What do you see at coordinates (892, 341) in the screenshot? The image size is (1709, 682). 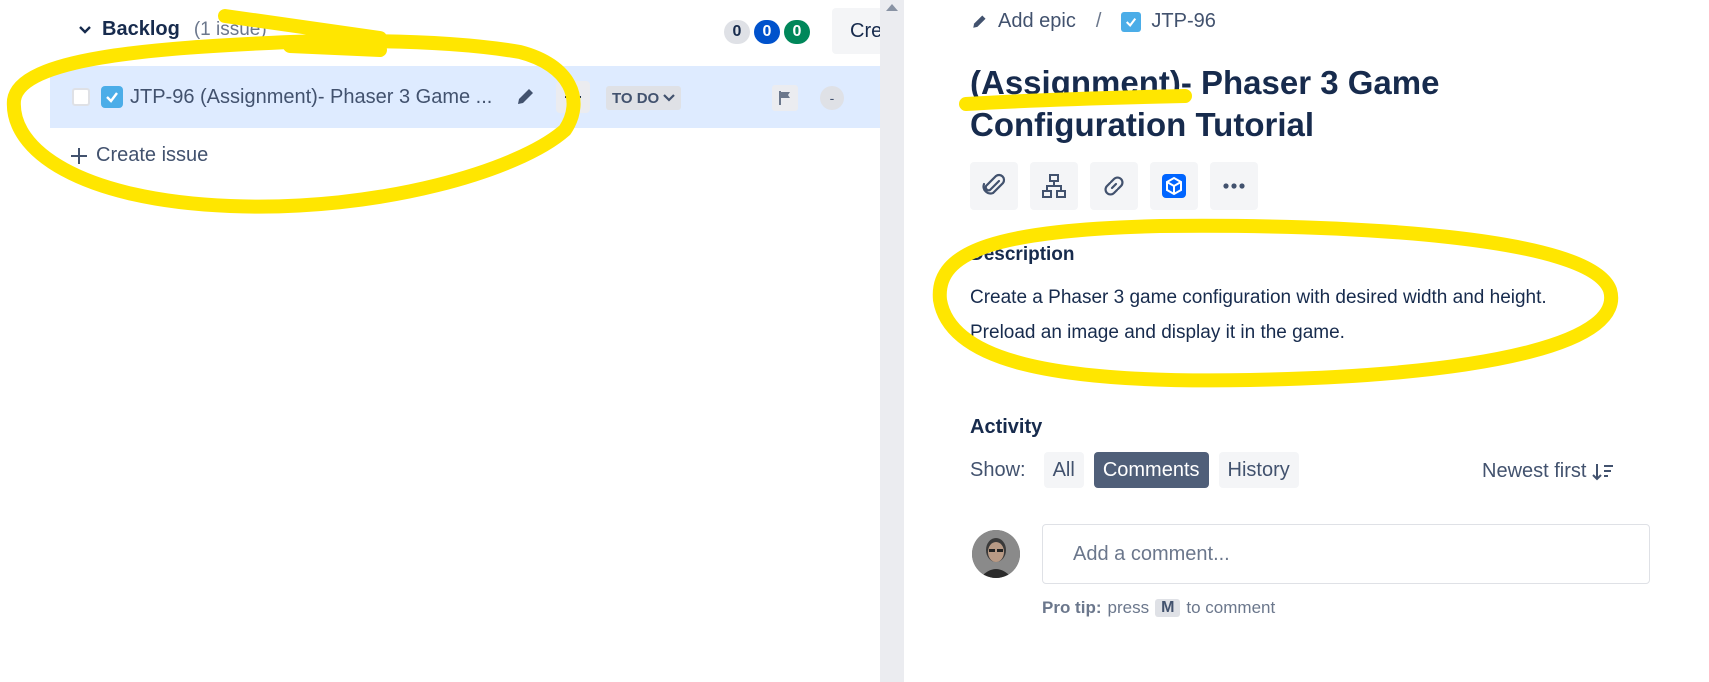 I see `panel-scrollbar` at bounding box center [892, 341].